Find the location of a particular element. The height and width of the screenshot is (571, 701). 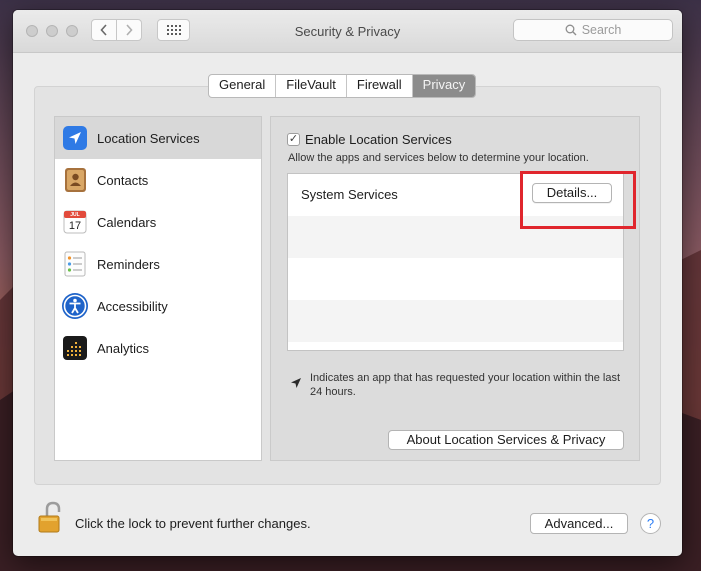

calendar-icon-day: 17 is located at coordinates (75, 226).